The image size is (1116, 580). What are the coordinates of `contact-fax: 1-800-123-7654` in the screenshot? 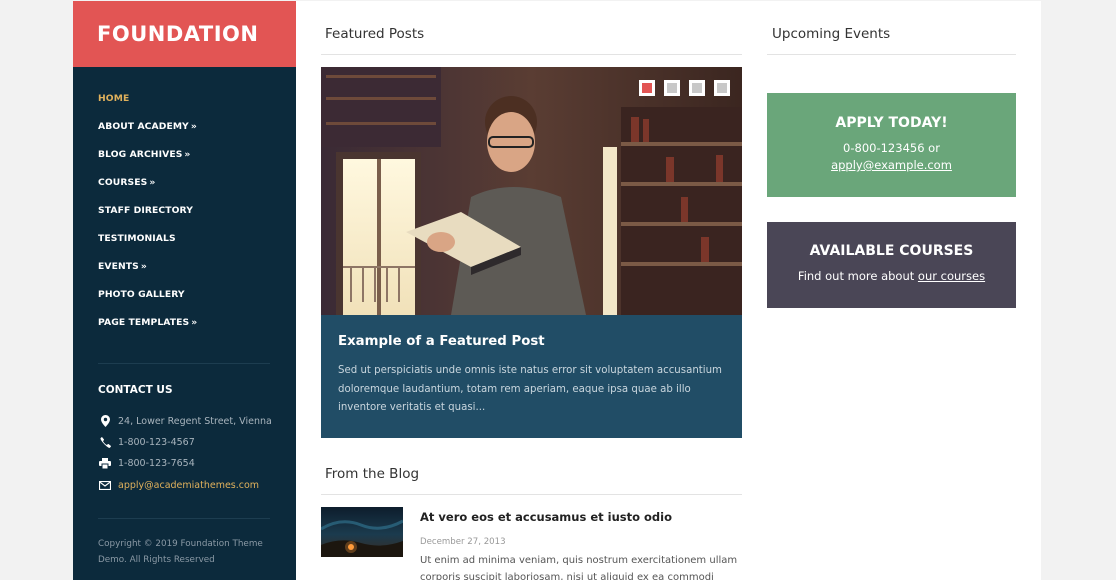 It's located at (146, 463).